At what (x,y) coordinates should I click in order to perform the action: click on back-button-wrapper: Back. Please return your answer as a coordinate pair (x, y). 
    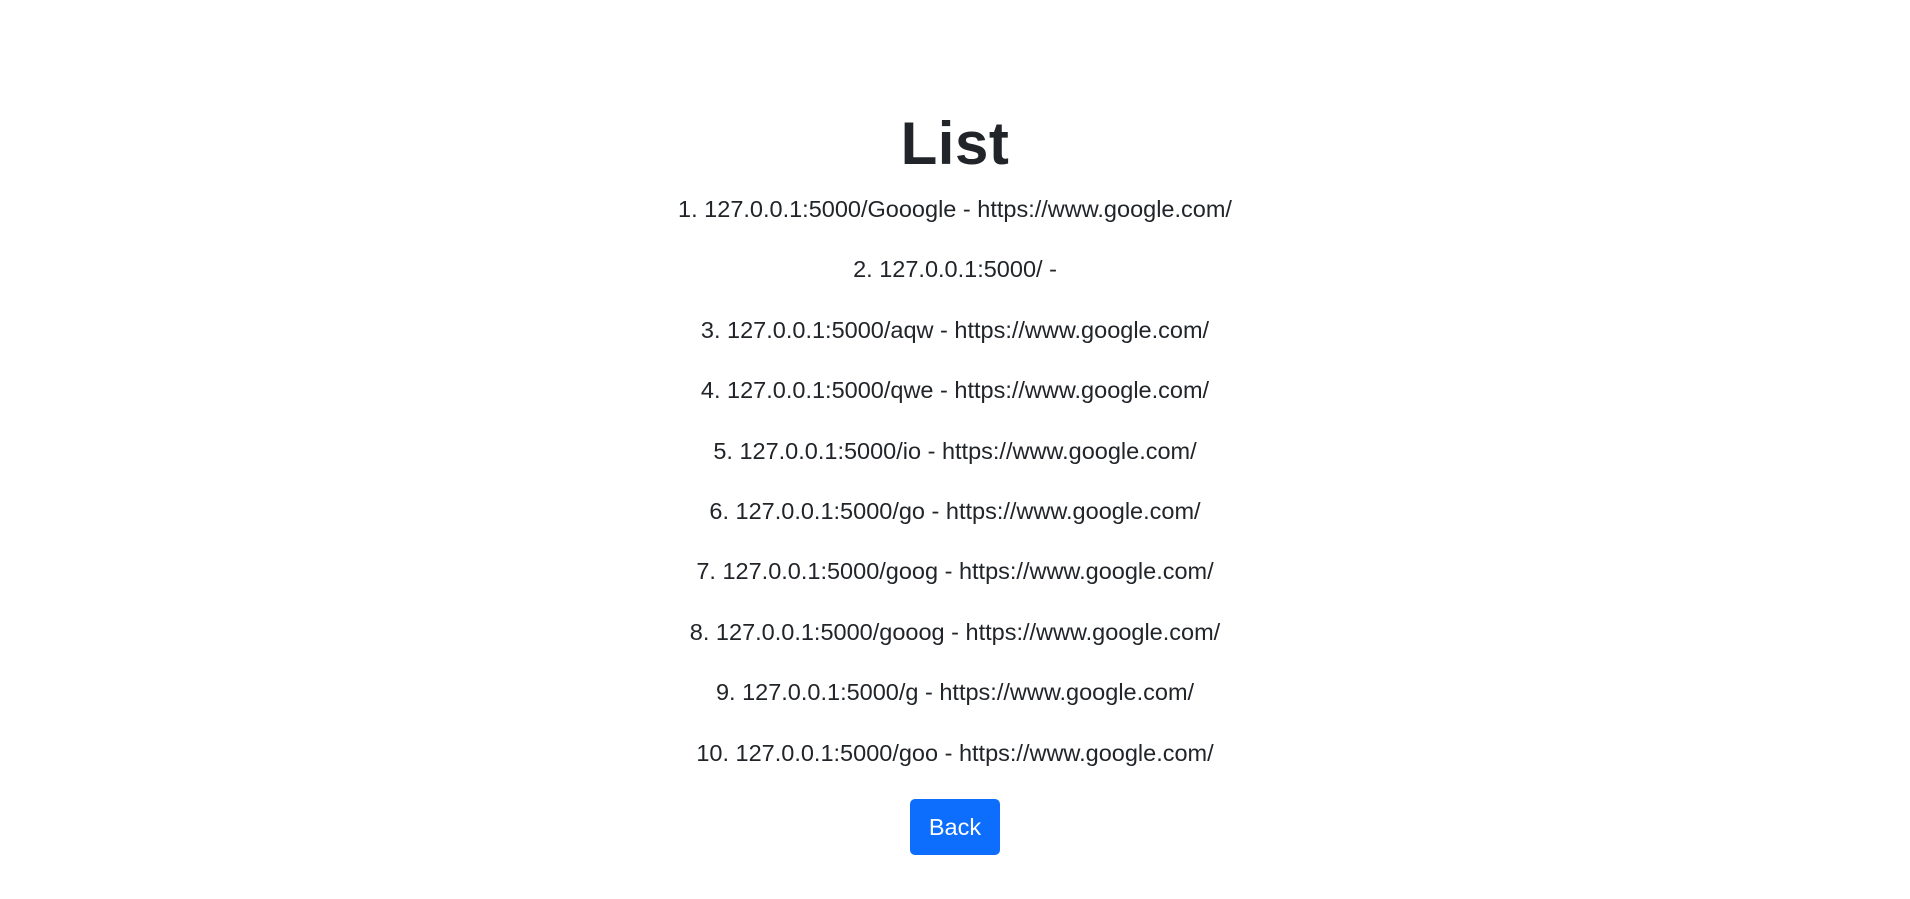
    Looking at the image, I should click on (955, 826).